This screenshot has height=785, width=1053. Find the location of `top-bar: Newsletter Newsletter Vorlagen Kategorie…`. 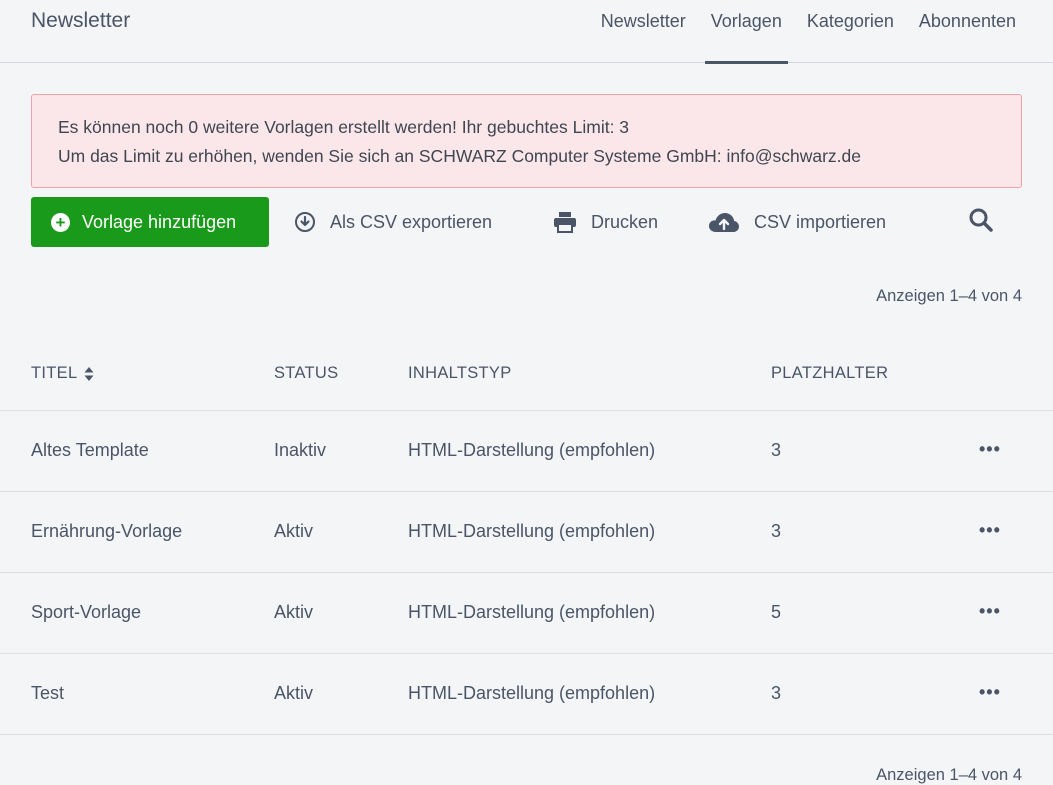

top-bar: Newsletter Newsletter Vorlagen Kategorie… is located at coordinates (526, 32).